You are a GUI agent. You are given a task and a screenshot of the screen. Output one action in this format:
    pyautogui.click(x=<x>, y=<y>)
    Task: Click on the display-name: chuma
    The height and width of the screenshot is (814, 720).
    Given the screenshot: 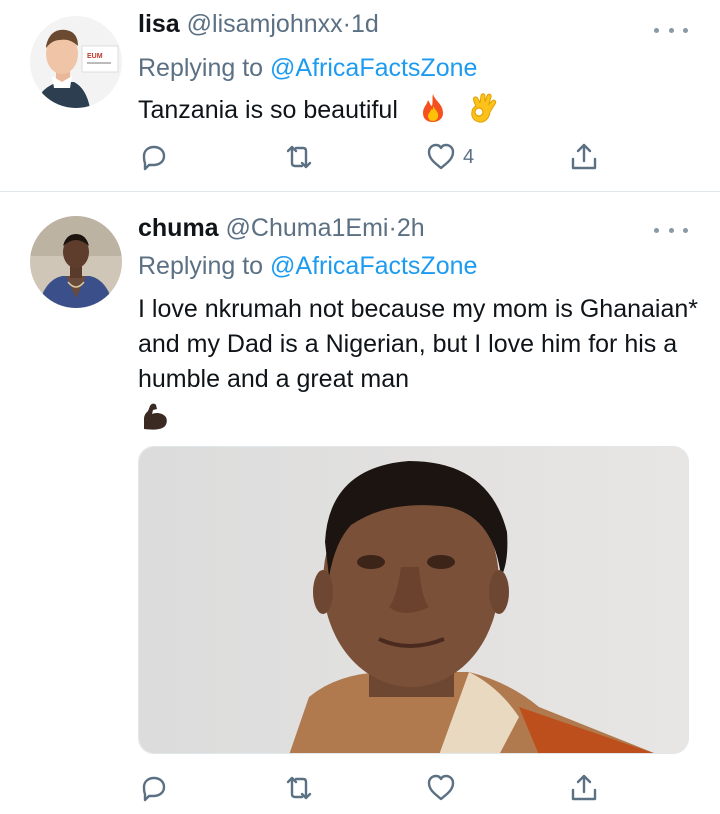 What is the action you would take?
    pyautogui.click(x=178, y=228)
    